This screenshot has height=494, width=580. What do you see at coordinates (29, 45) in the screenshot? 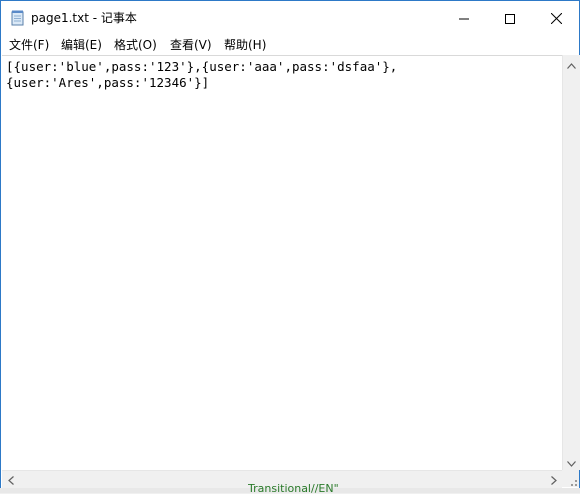
I see `menu-file: 文件(F)` at bounding box center [29, 45].